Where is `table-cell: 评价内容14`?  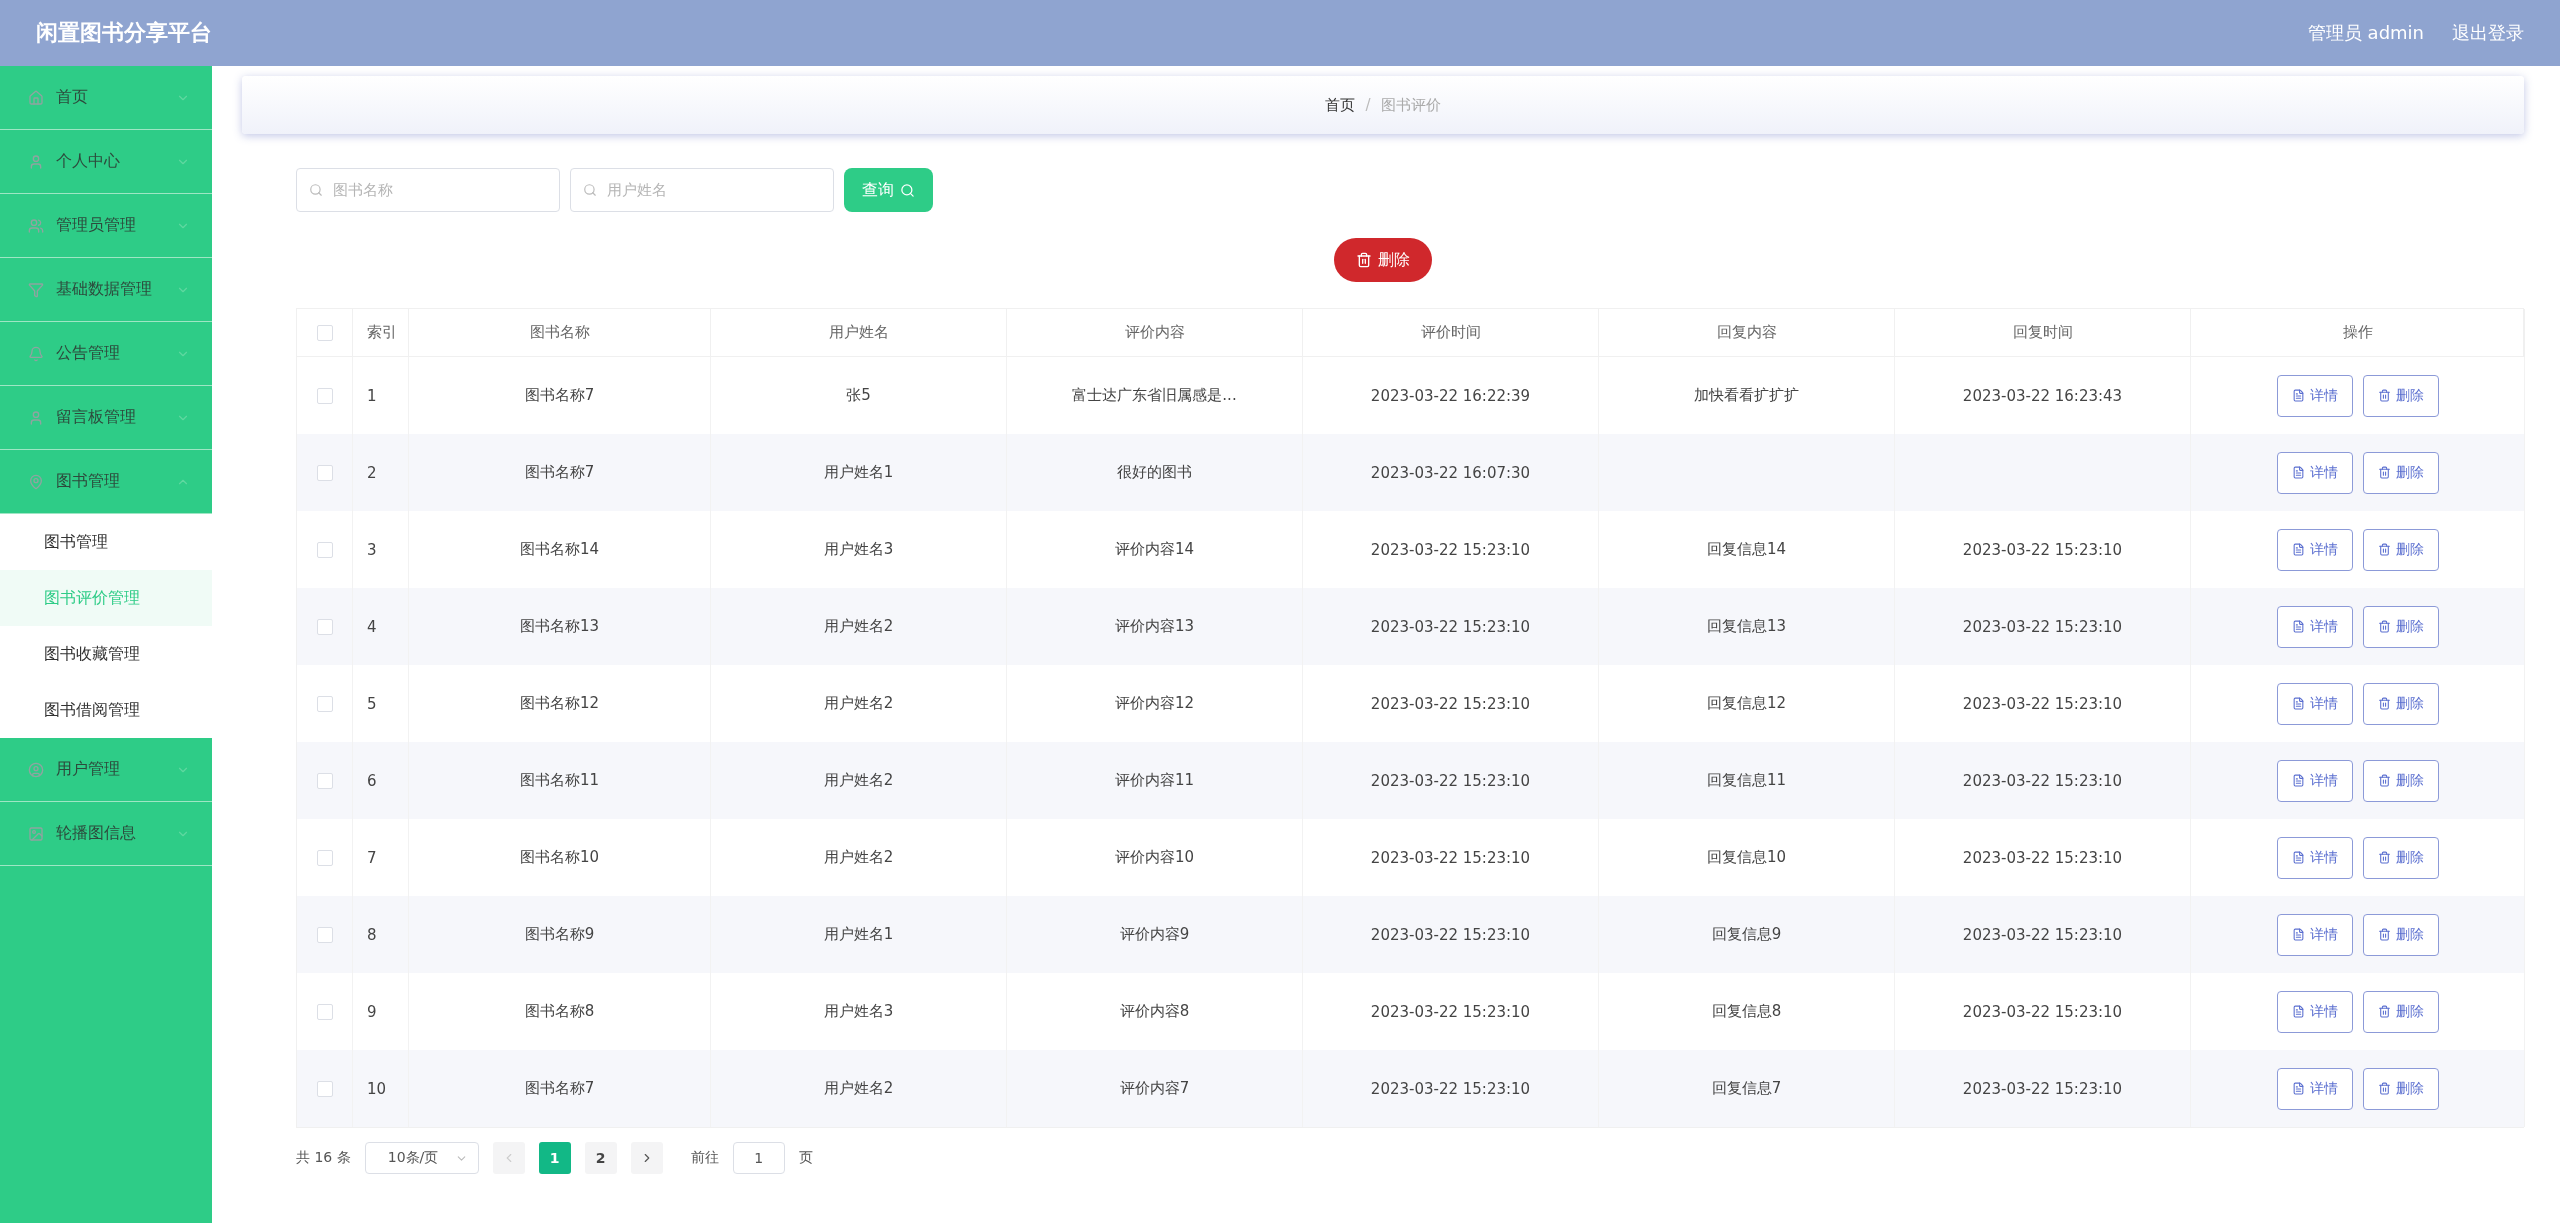
table-cell: 评价内容14 is located at coordinates (1154, 549).